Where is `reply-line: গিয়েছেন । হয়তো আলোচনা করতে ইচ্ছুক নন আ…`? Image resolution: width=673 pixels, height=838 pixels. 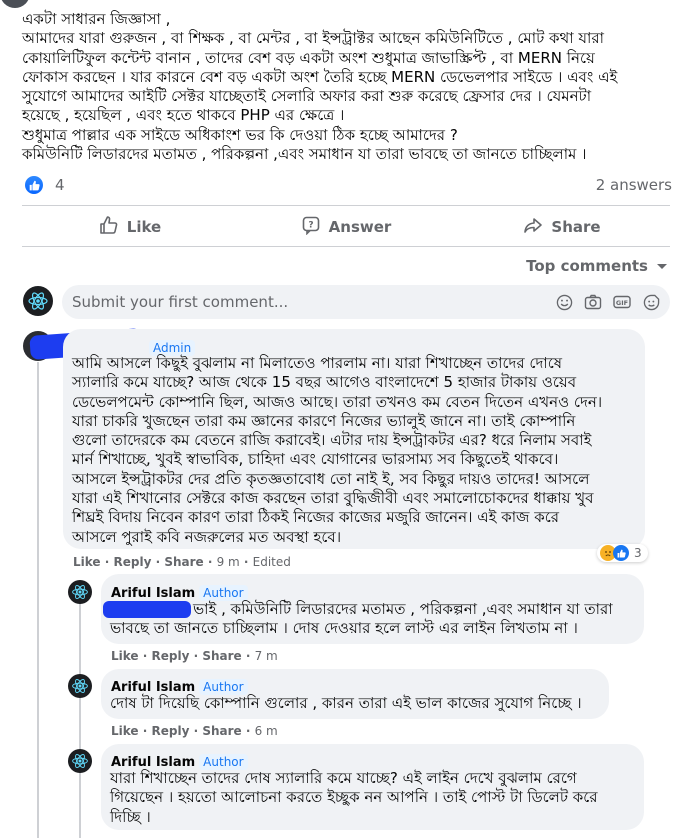
reply-line: গিয়েছেন । হয়তো আলোচনা করতে ইচ্ছুক নন আ… is located at coordinates (354, 797).